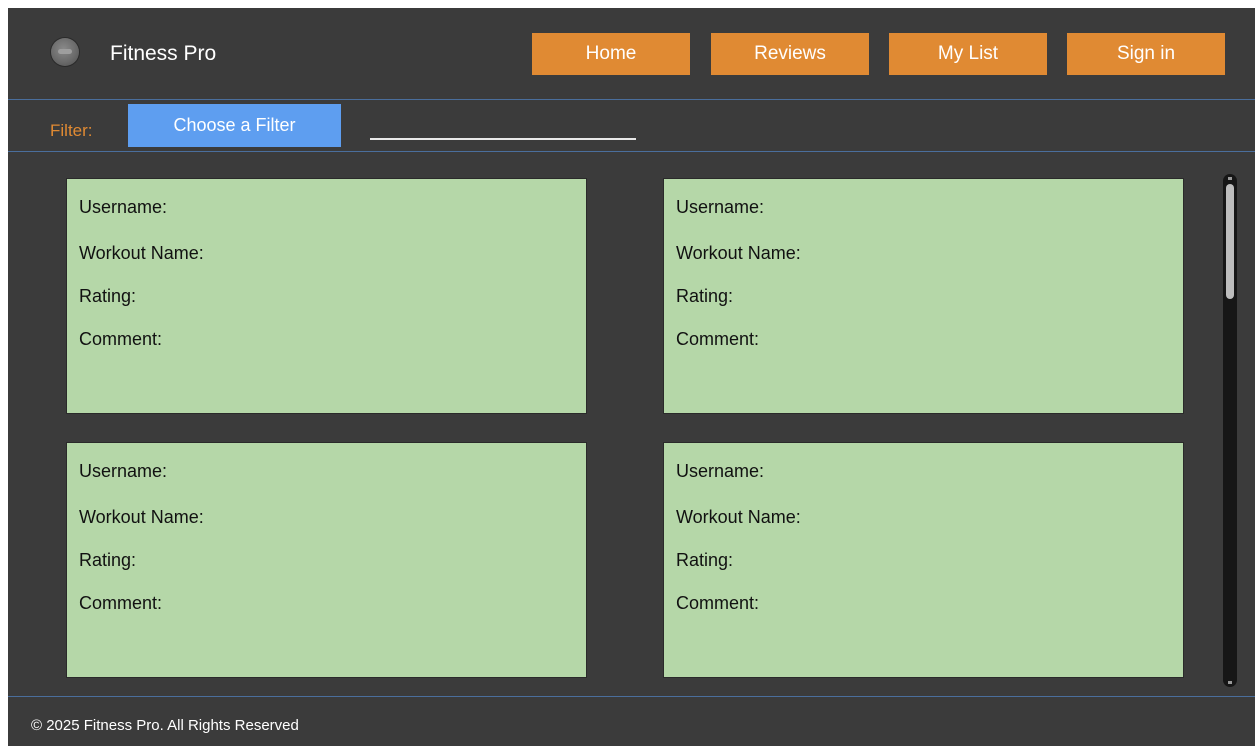 The width and height of the screenshot is (1255, 746). I want to click on logo-badge-icon, so click(65, 52).